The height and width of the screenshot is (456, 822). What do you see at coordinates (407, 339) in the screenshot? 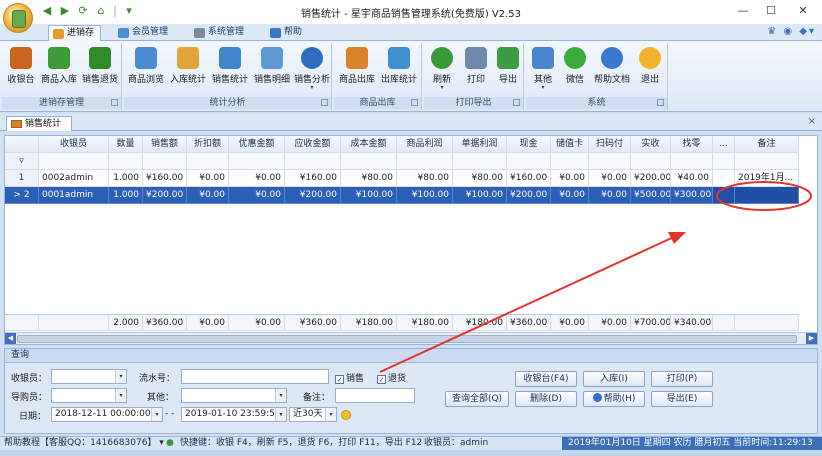
I see `scrollbar-thumb` at bounding box center [407, 339].